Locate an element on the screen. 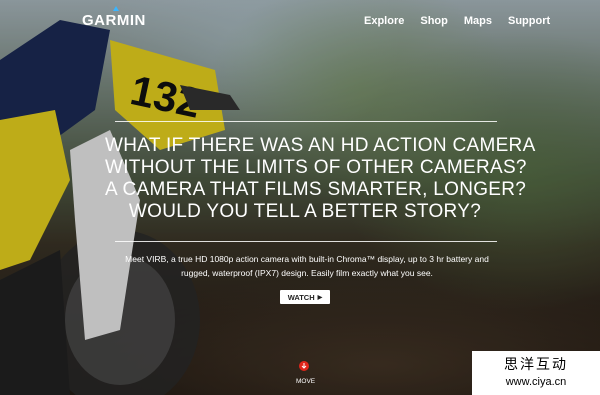 This screenshot has height=395, width=600. headline-line: WHAT IF THERE WAS AN HD ACTION CAMERA is located at coordinates (320, 145).